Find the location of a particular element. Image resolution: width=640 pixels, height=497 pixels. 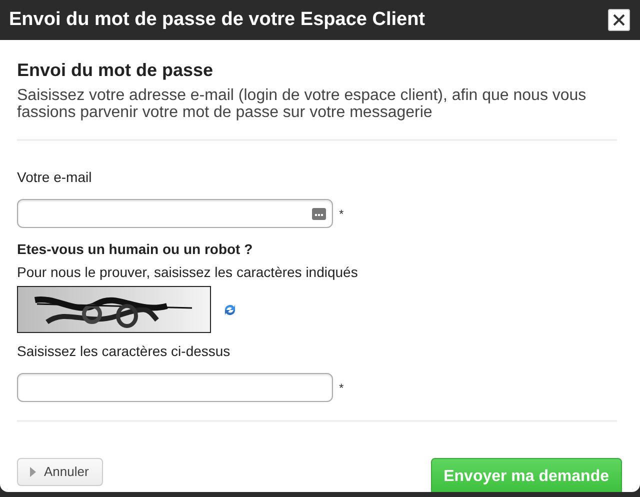

intro-text: Saisissez votre adresse e-mail (login de votre espace client), afin que nous vous fassions parvenir votre mot de passe sur votre messagerie is located at coordinates (302, 104).